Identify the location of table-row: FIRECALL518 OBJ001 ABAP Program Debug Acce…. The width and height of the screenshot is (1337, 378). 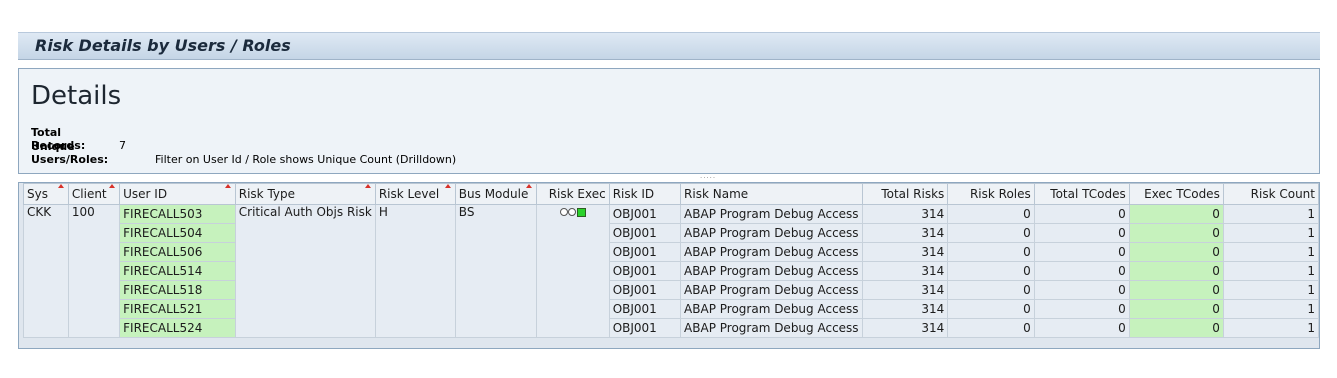
(672, 290).